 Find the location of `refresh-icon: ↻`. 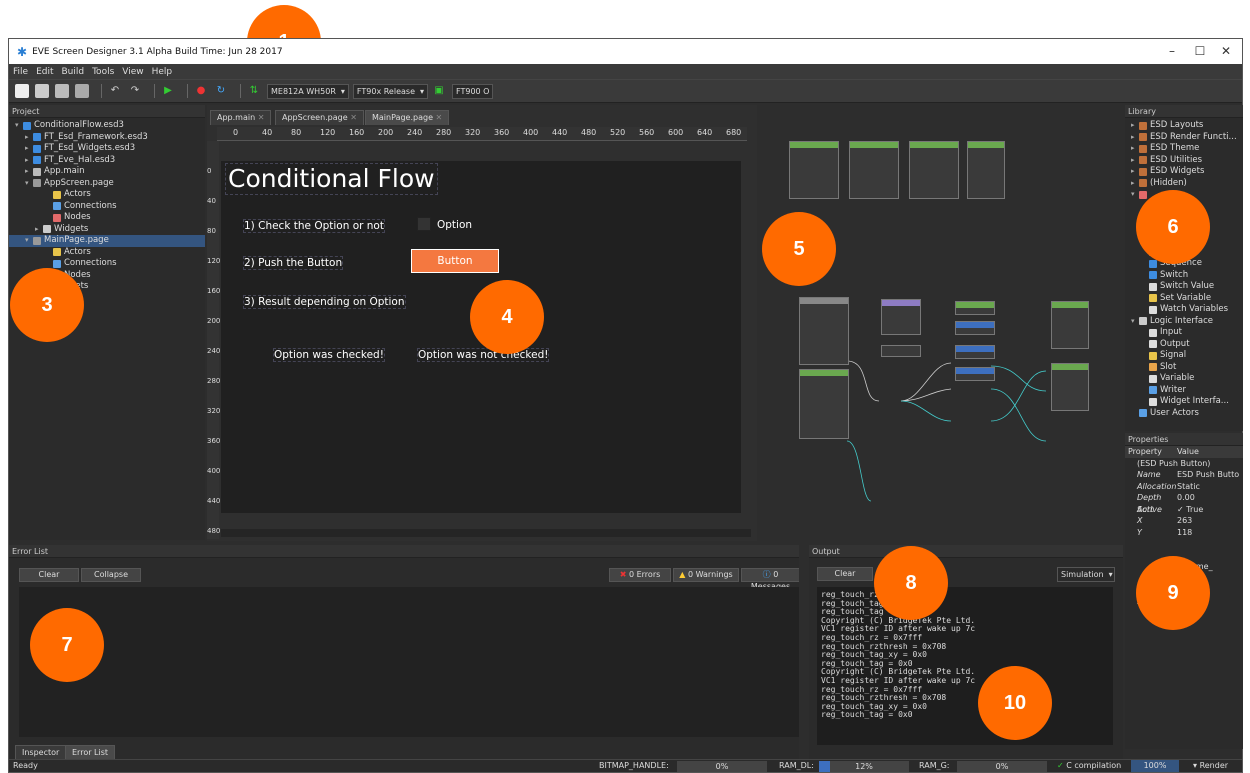

refresh-icon: ↻ is located at coordinates (221, 91).